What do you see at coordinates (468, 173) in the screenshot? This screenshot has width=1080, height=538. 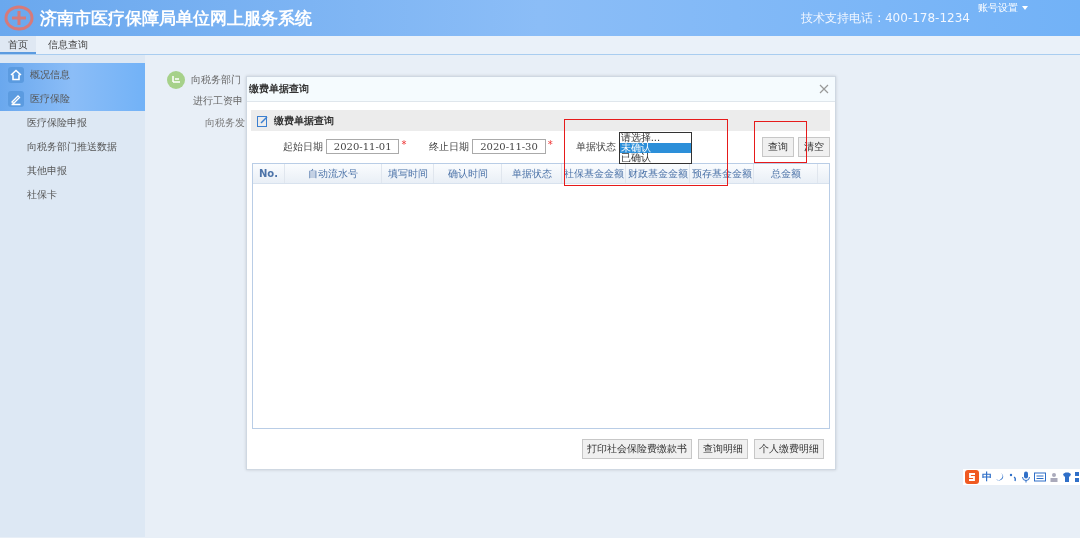 I see `column-header: 确认时间` at bounding box center [468, 173].